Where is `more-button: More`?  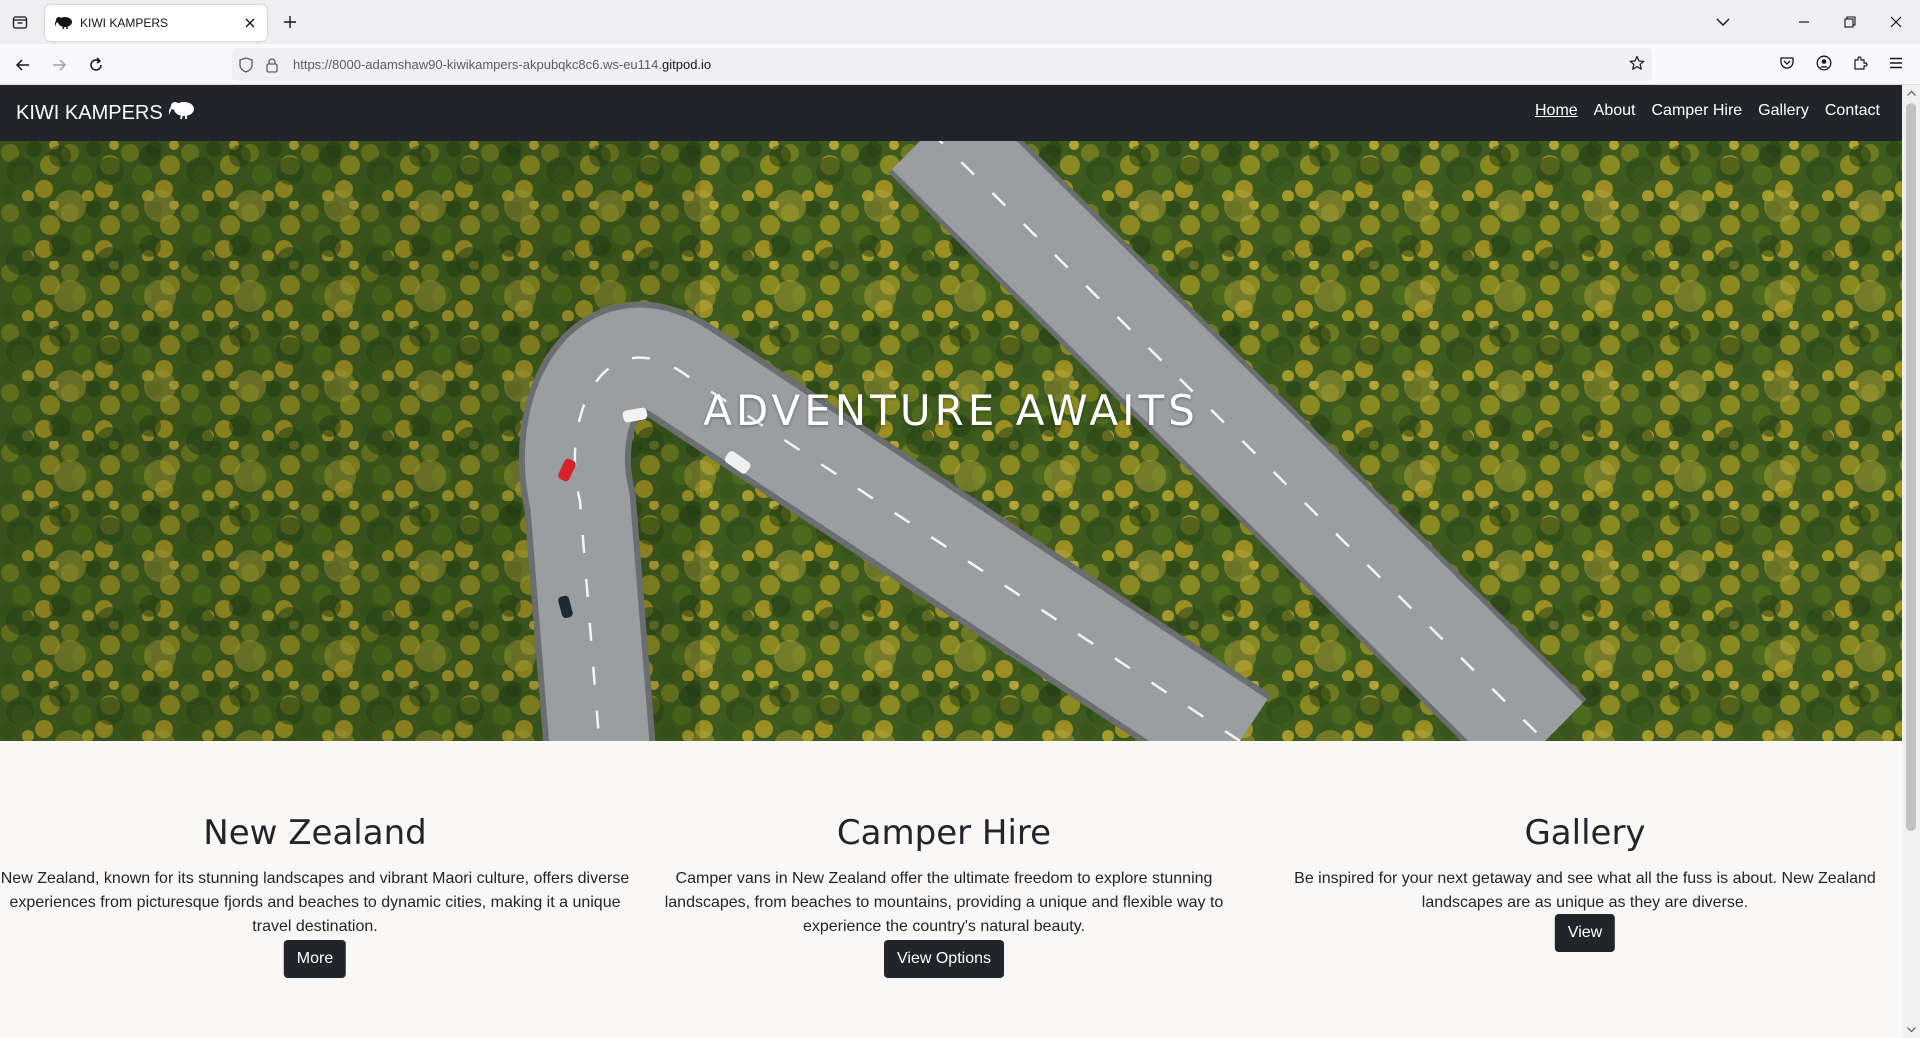 more-button: More is located at coordinates (315, 959).